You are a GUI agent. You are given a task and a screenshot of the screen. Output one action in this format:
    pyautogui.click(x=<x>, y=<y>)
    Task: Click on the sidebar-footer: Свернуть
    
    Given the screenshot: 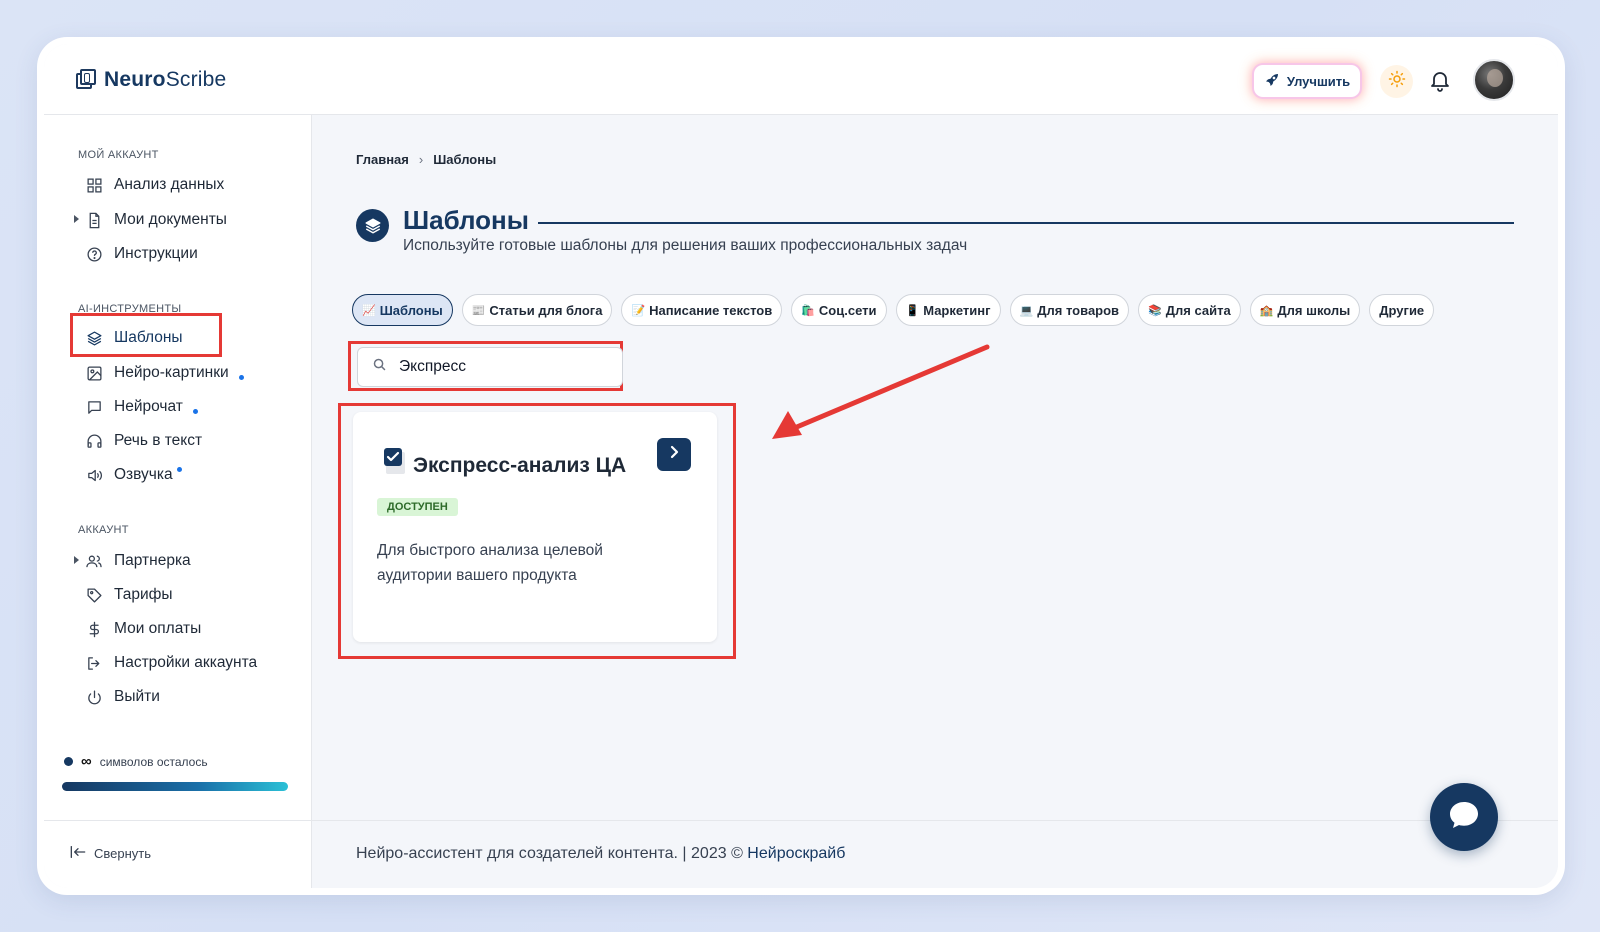 What is the action you would take?
    pyautogui.click(x=177, y=854)
    